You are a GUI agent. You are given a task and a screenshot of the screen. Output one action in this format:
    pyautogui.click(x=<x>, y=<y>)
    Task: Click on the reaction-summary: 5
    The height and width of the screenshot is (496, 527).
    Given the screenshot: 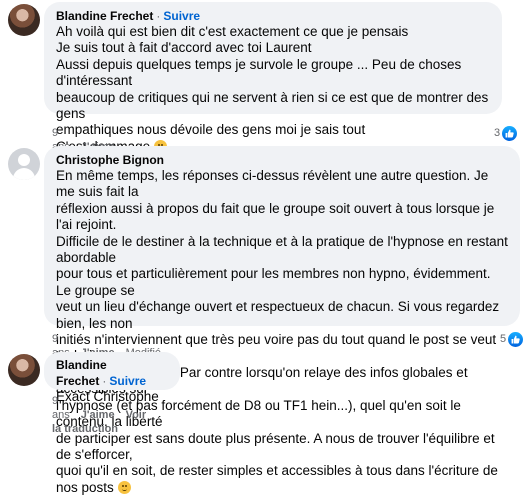 What is the action you would take?
    pyautogui.click(x=512, y=339)
    